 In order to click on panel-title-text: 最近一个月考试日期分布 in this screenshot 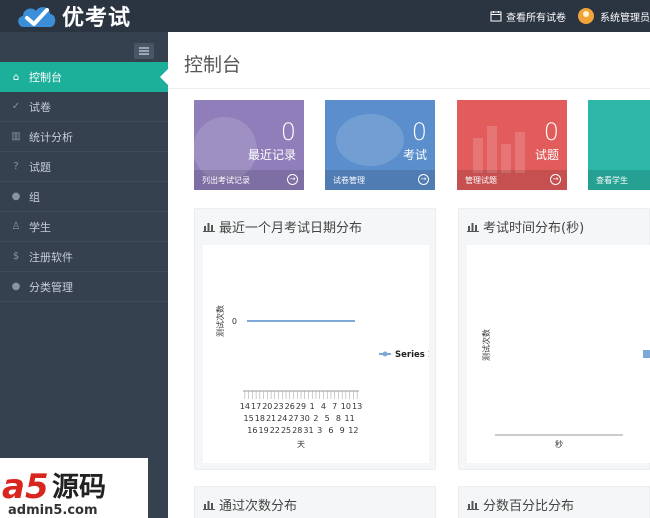, I will do `click(291, 228)`.